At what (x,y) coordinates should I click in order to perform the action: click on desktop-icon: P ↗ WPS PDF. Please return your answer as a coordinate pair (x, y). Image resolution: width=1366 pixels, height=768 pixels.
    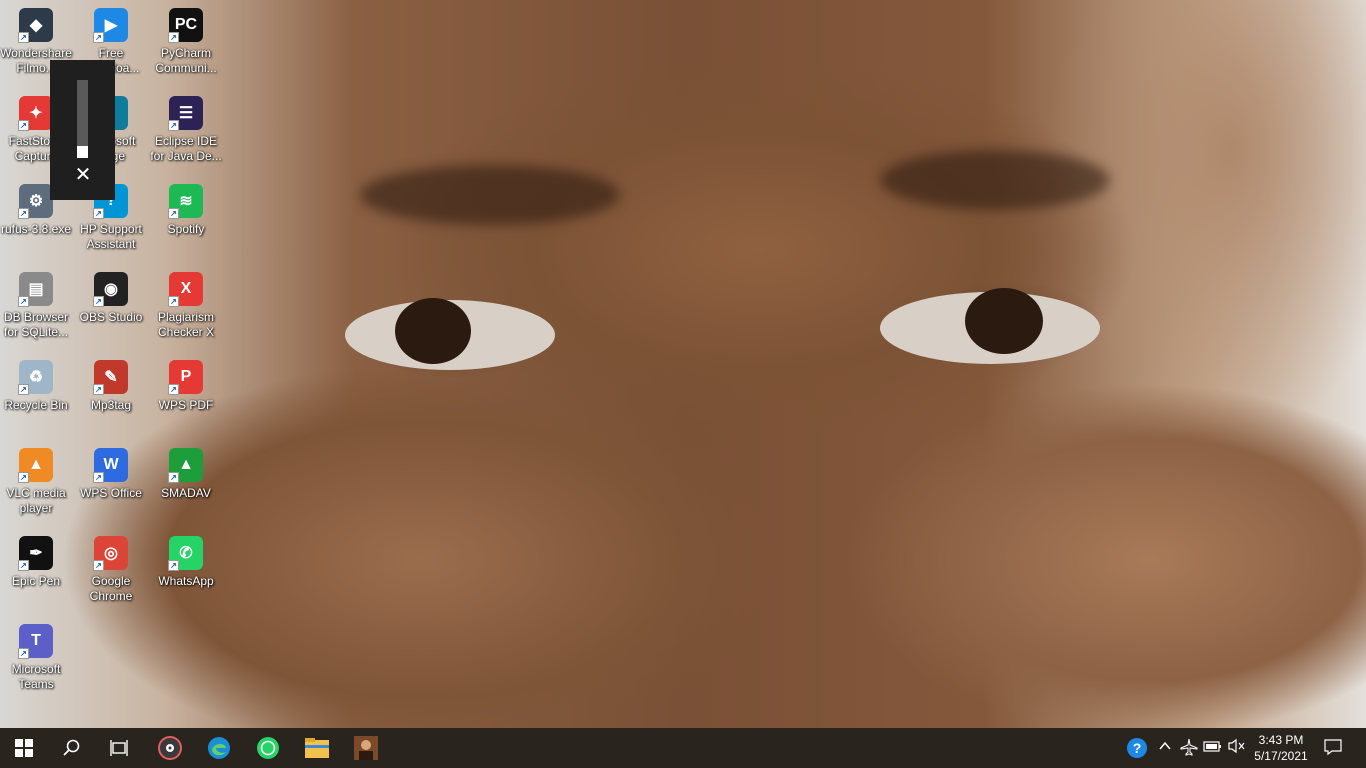
    Looking at the image, I should click on (186, 386).